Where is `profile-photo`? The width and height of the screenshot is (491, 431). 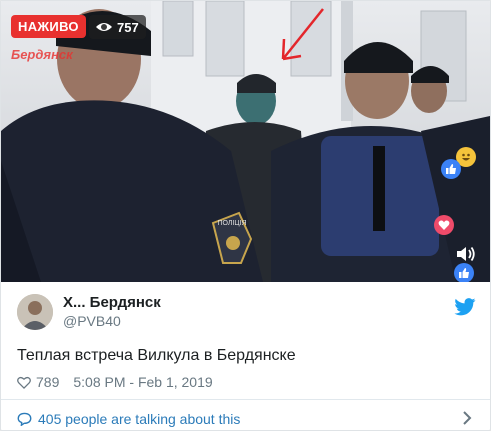
profile-photo is located at coordinates (35, 312).